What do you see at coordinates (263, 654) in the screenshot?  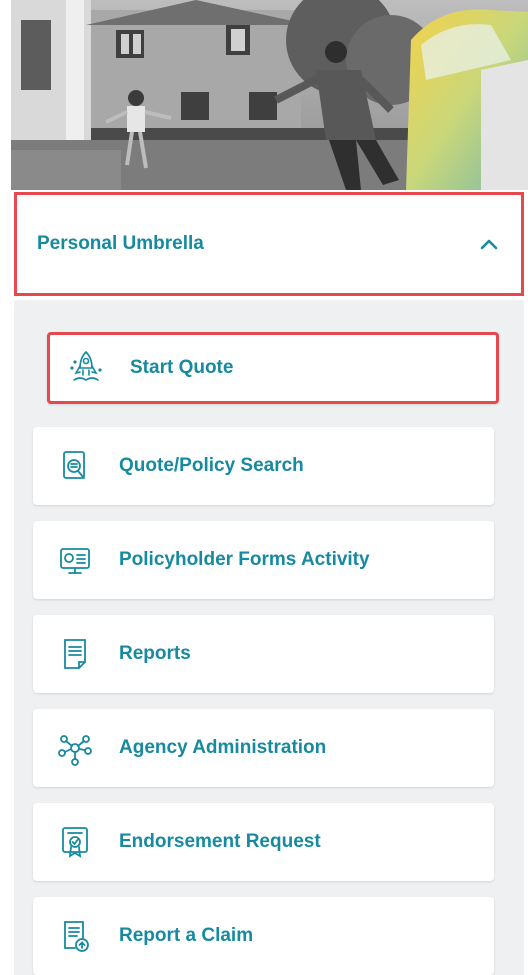 I see `menu-item-reports: Reports` at bounding box center [263, 654].